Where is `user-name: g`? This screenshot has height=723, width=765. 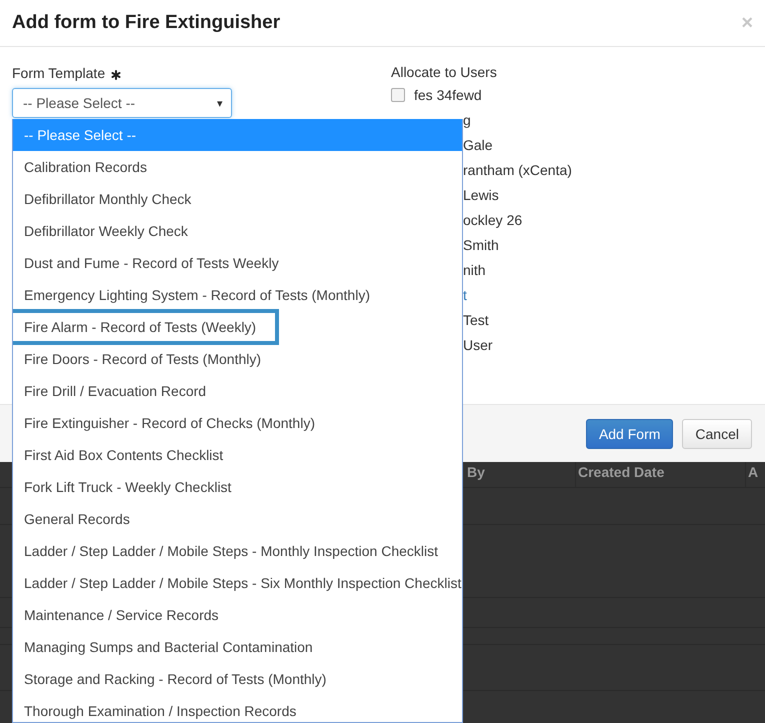
user-name: g is located at coordinates (466, 120).